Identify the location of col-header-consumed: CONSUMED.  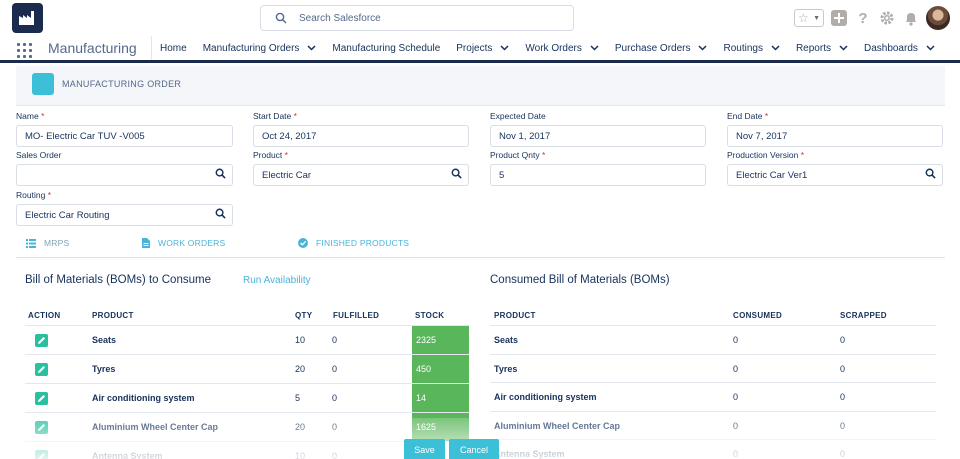
(758, 315).